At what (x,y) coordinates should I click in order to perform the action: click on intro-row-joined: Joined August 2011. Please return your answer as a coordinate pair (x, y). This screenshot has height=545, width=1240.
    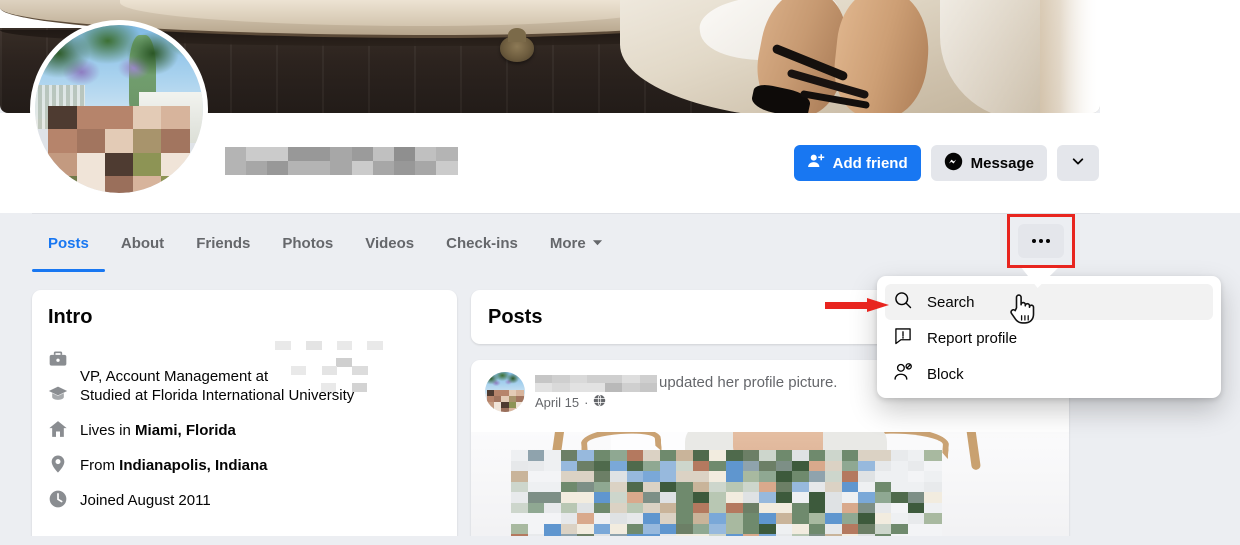
    Looking at the image, I should click on (244, 500).